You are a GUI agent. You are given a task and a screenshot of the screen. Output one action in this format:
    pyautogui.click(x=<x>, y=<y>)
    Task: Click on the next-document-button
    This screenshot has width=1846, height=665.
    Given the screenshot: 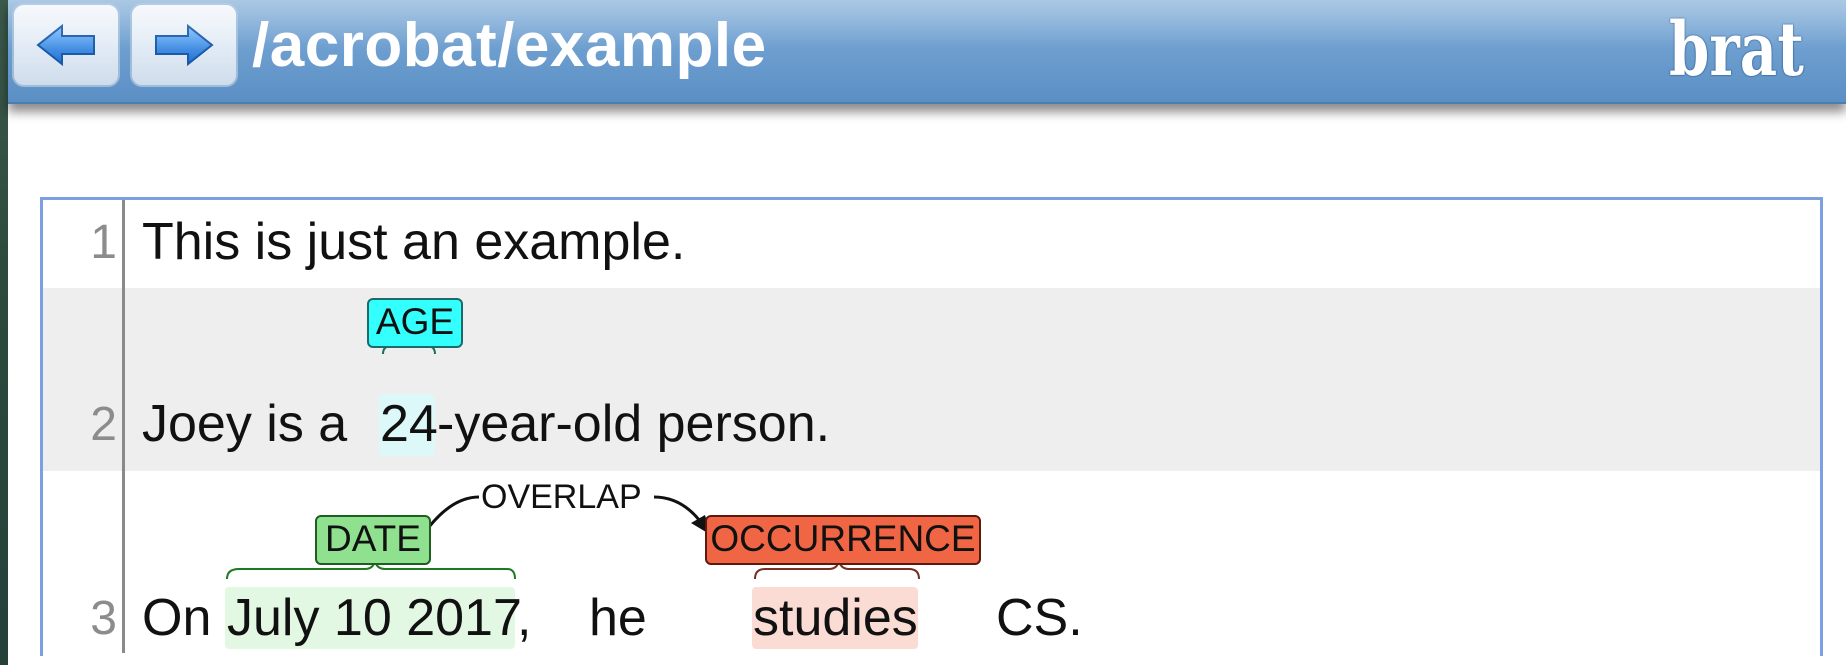 What is the action you would take?
    pyautogui.click(x=184, y=45)
    